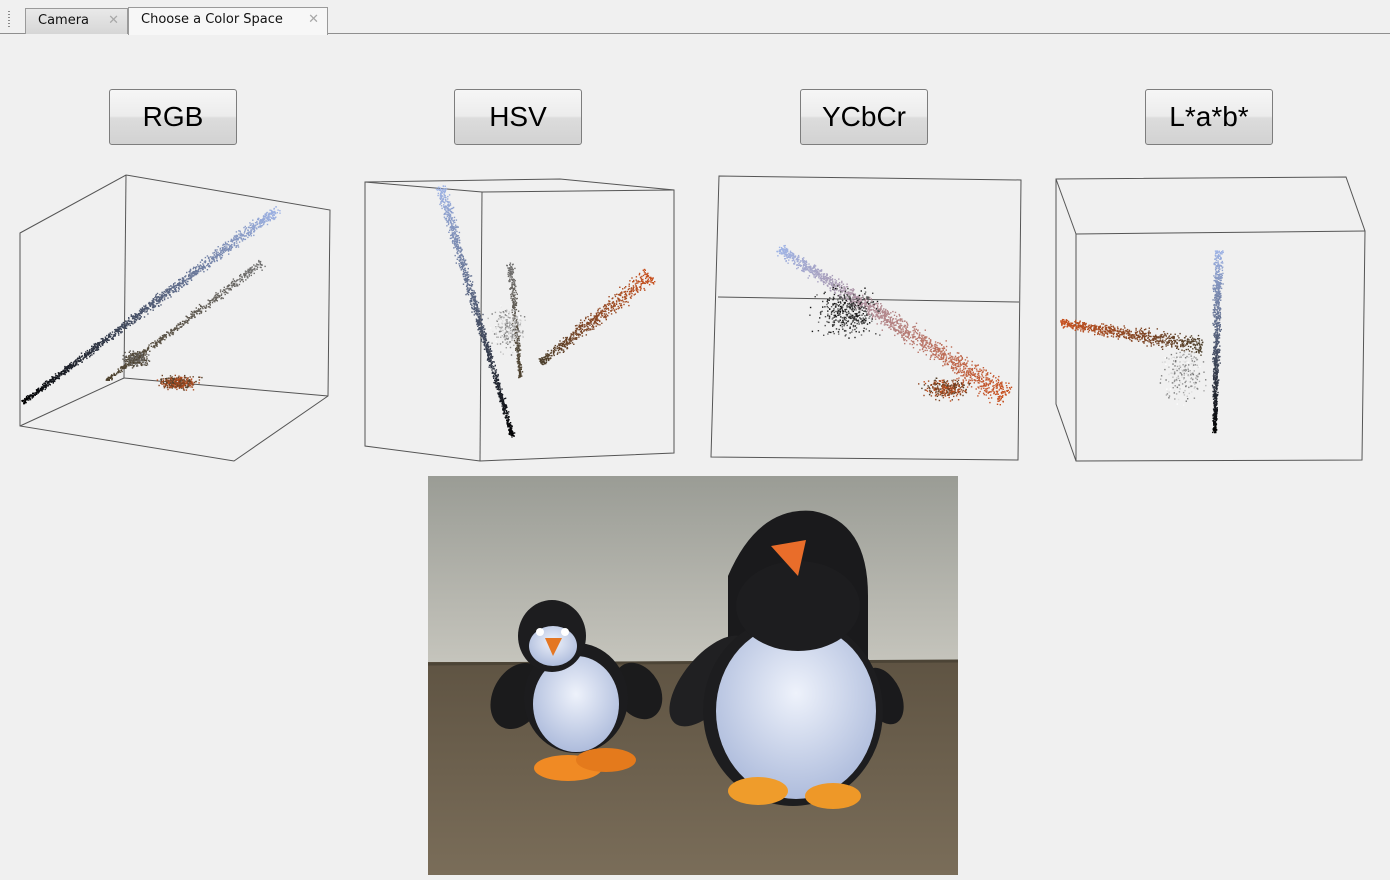  What do you see at coordinates (173, 117) in the screenshot?
I see `rgb-button: RGB` at bounding box center [173, 117].